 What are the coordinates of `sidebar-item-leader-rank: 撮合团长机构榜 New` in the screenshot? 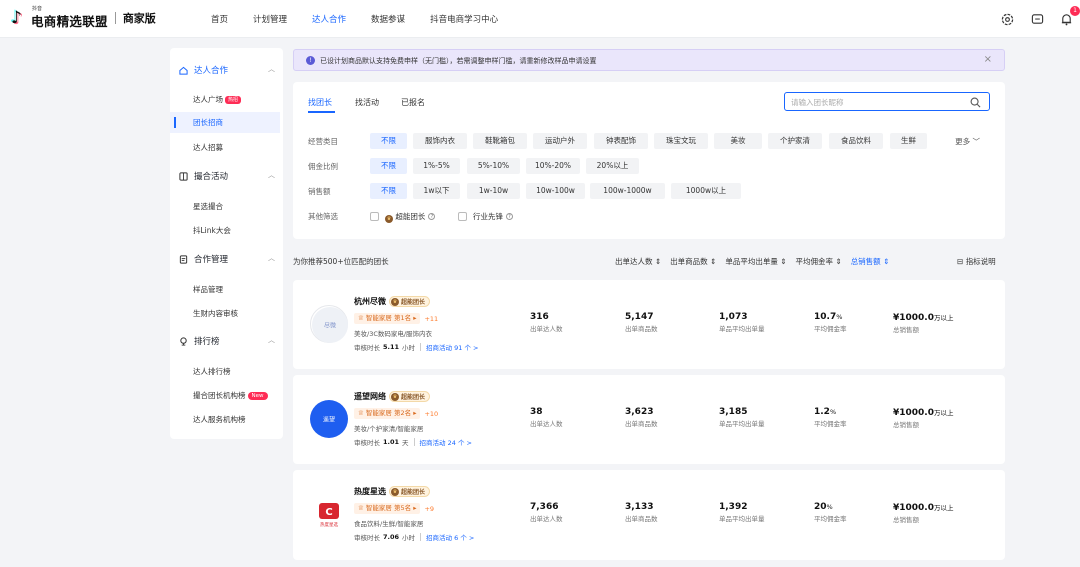 It's located at (230, 395).